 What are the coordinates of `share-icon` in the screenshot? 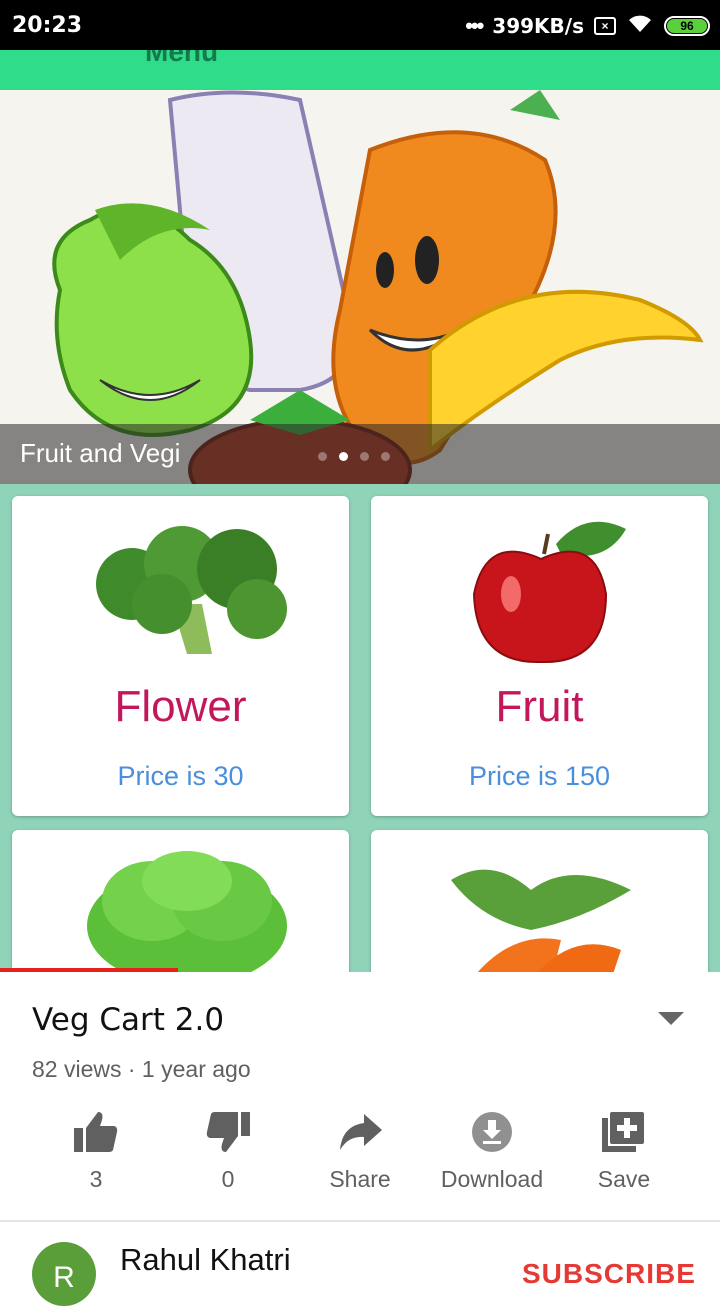 It's located at (361, 1132).